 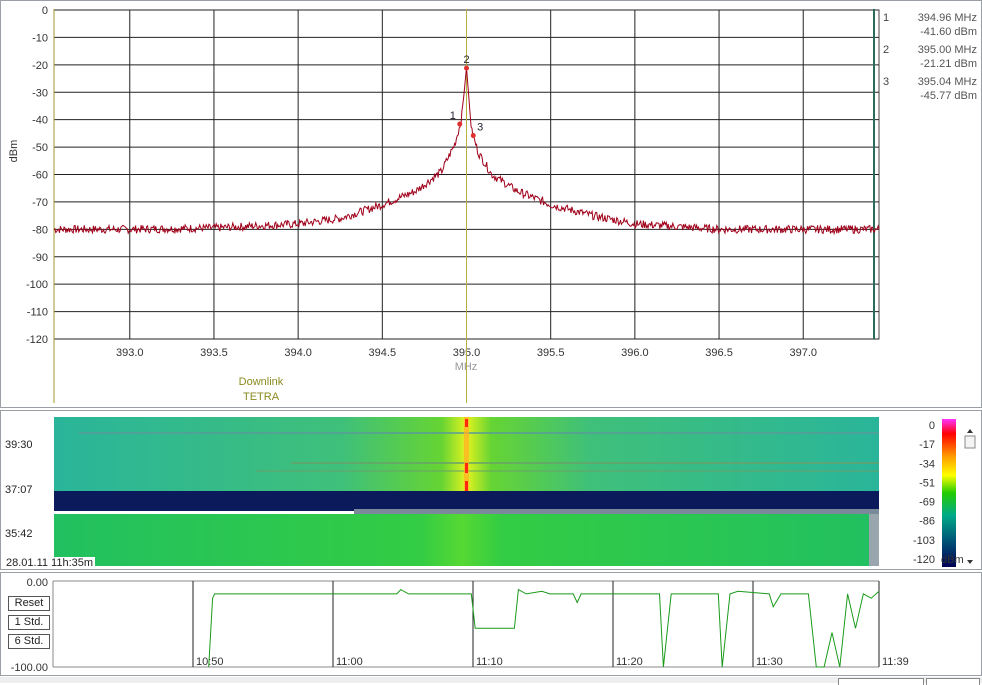 I want to click on marker-readout-index: 2, so click(x=886, y=50).